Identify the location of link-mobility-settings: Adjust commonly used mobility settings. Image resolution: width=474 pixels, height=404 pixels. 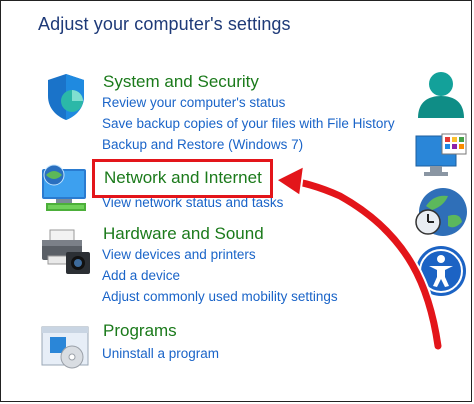
(220, 296).